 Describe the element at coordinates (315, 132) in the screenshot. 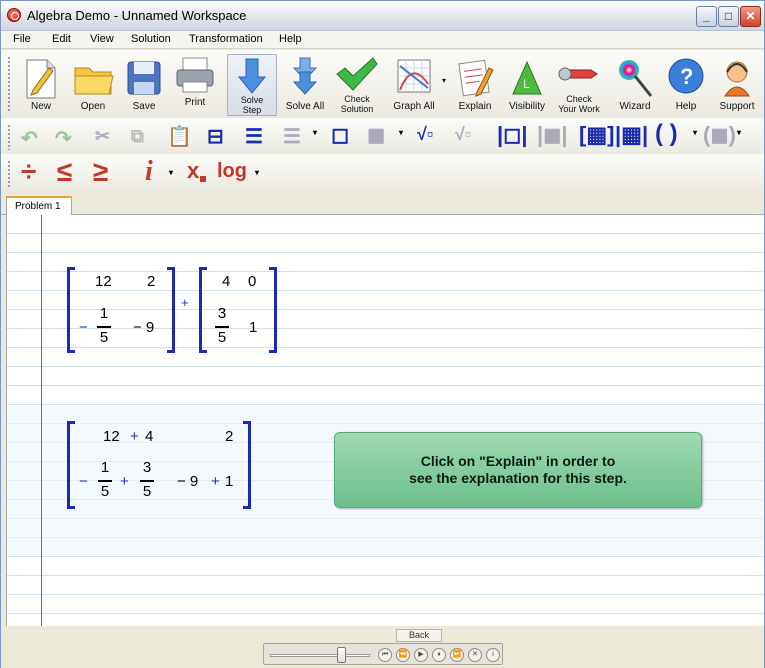

I see `rows-dropdown-icon: ▾` at that location.